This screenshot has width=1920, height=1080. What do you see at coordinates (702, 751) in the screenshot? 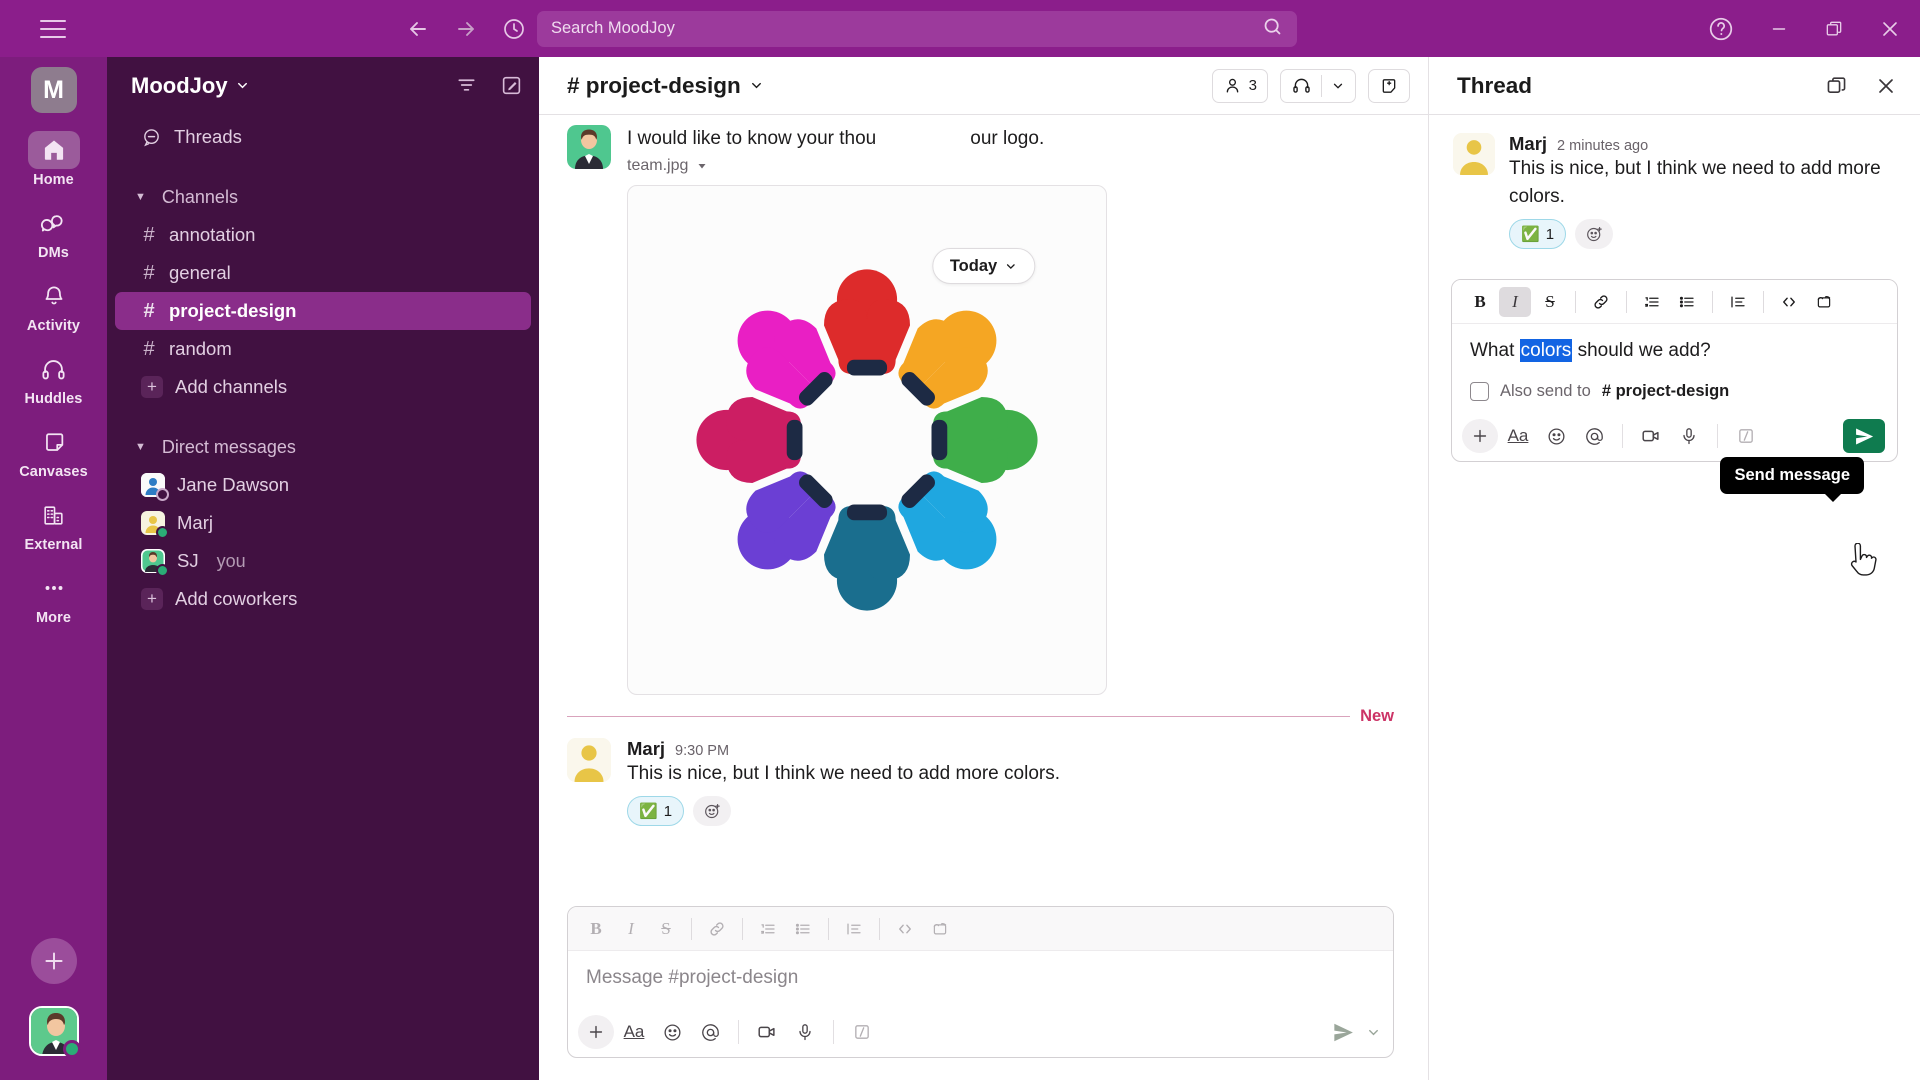
I see `message-time: 9:30 PM` at bounding box center [702, 751].